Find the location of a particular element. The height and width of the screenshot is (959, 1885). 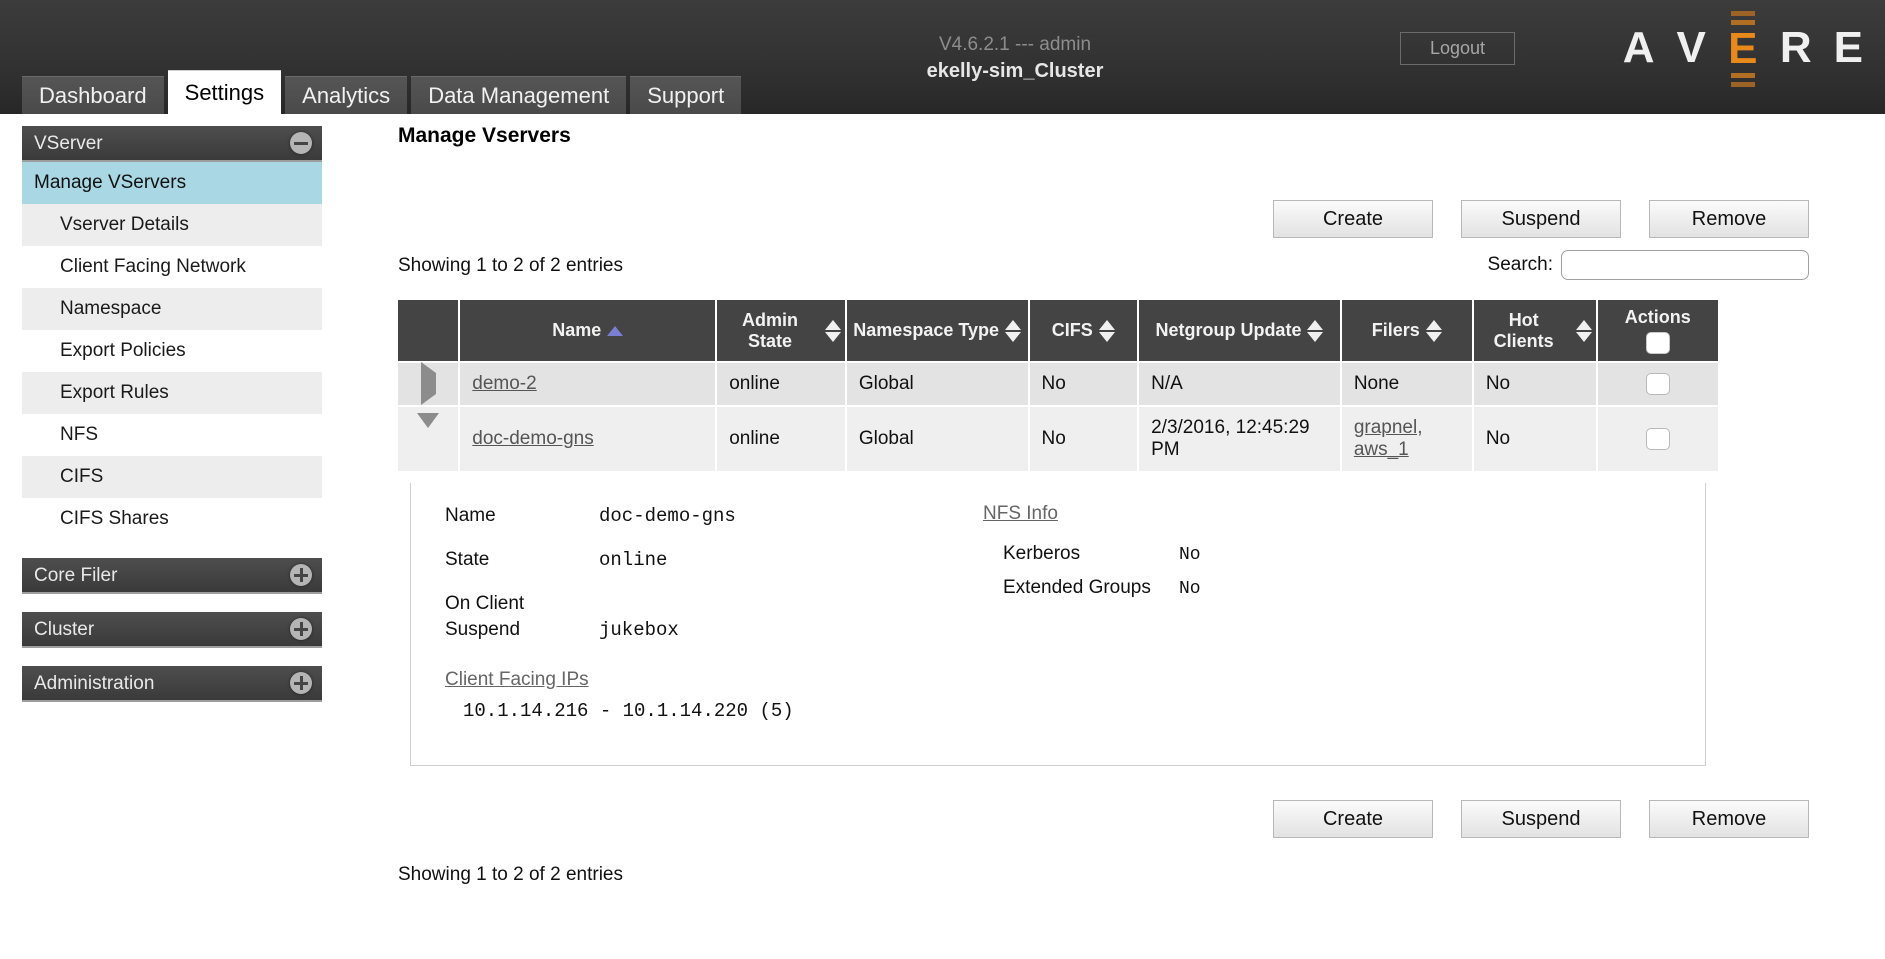

action-buttons-top: Create Suspend Remove is located at coordinates (1131, 219).